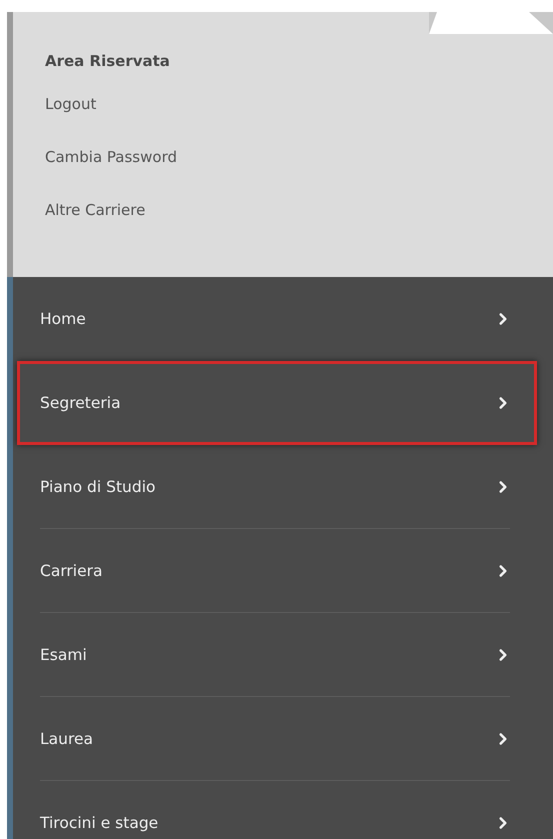 This screenshot has height=839, width=553. Describe the element at coordinates (277, 571) in the screenshot. I see `menu-item: Carriera` at that location.